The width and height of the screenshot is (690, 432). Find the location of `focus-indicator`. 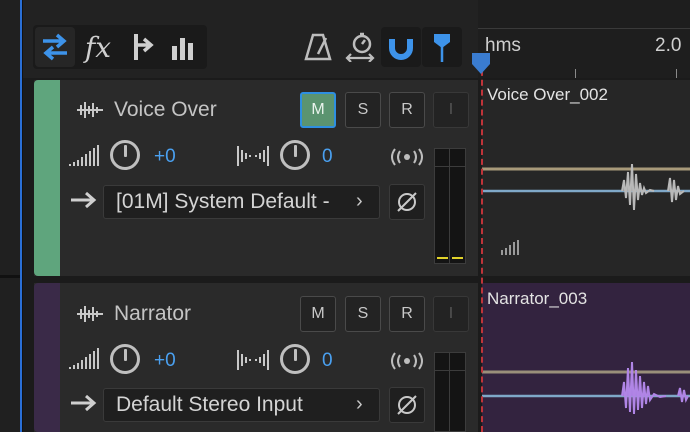

focus-indicator is located at coordinates (21, 216).